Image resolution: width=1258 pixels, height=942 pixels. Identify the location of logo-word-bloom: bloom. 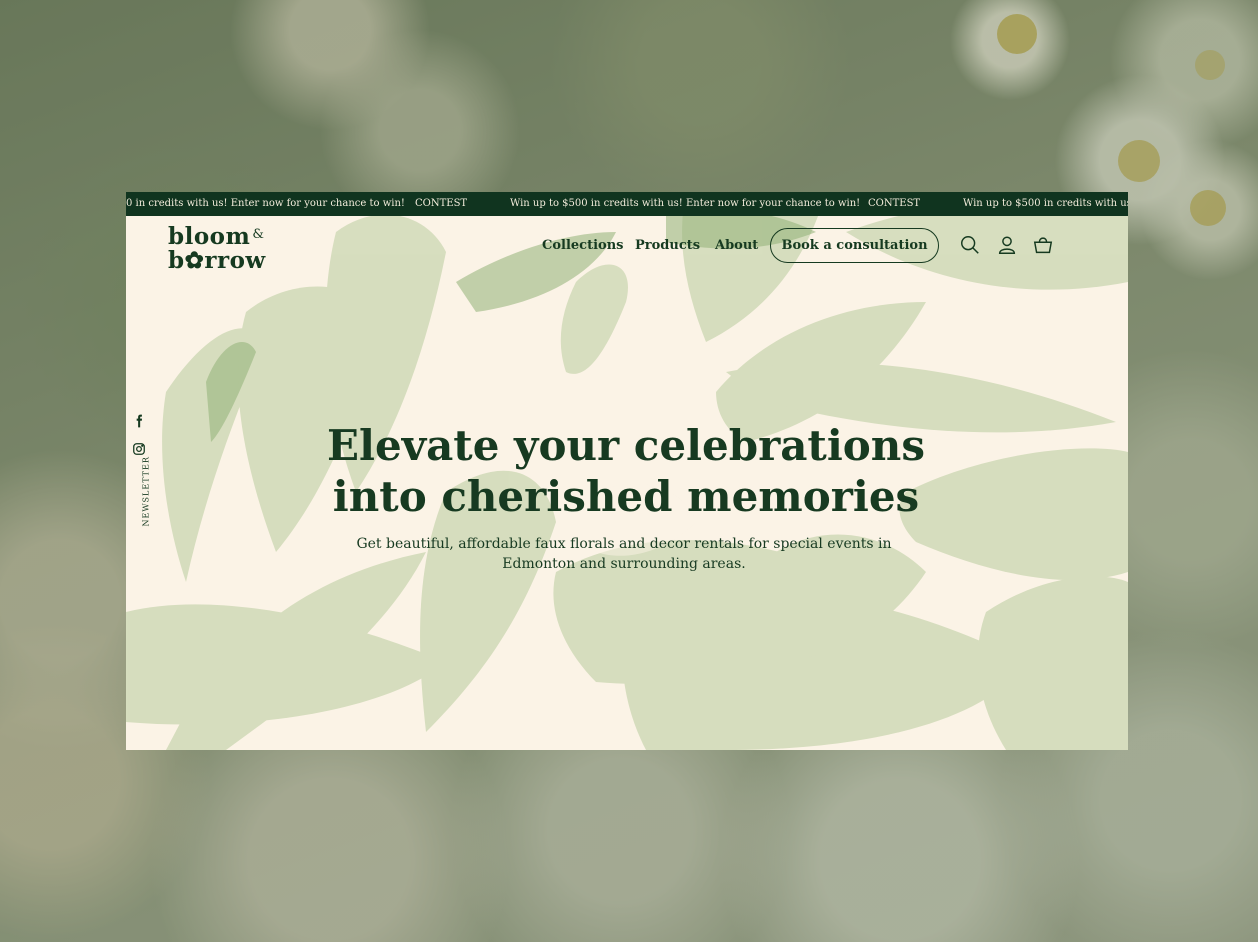
(209, 236).